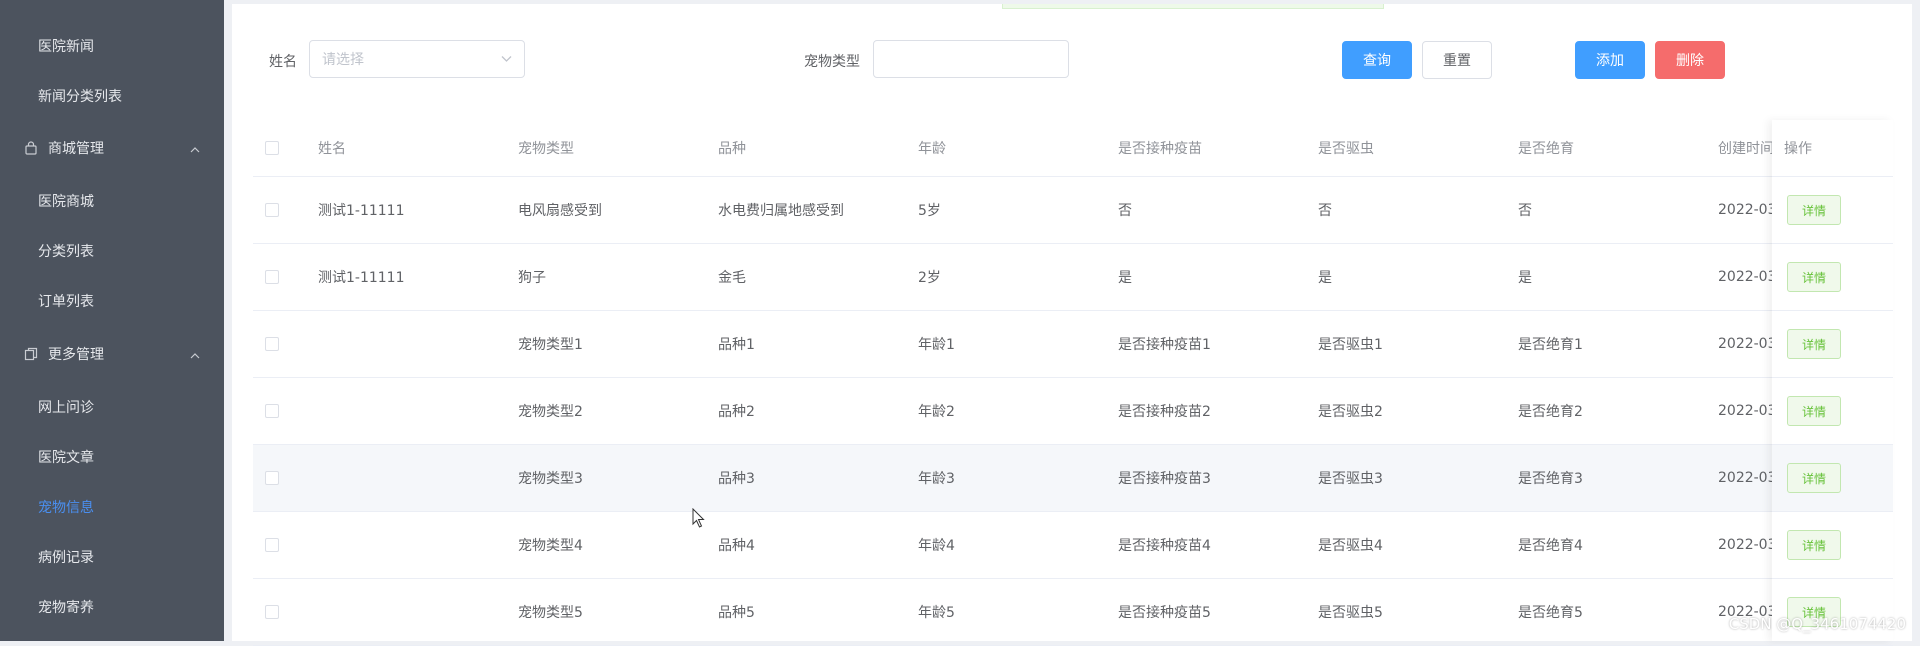  I want to click on sidebar-item-label: 宠物信息, so click(66, 508).